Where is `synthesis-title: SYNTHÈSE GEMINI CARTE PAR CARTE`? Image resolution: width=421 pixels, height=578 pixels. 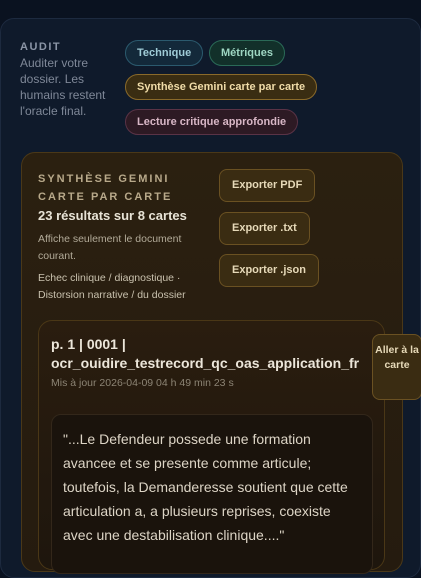
synthesis-title: SYNTHÈSE GEMINI CARTE PAR CARTE is located at coordinates (105, 188).